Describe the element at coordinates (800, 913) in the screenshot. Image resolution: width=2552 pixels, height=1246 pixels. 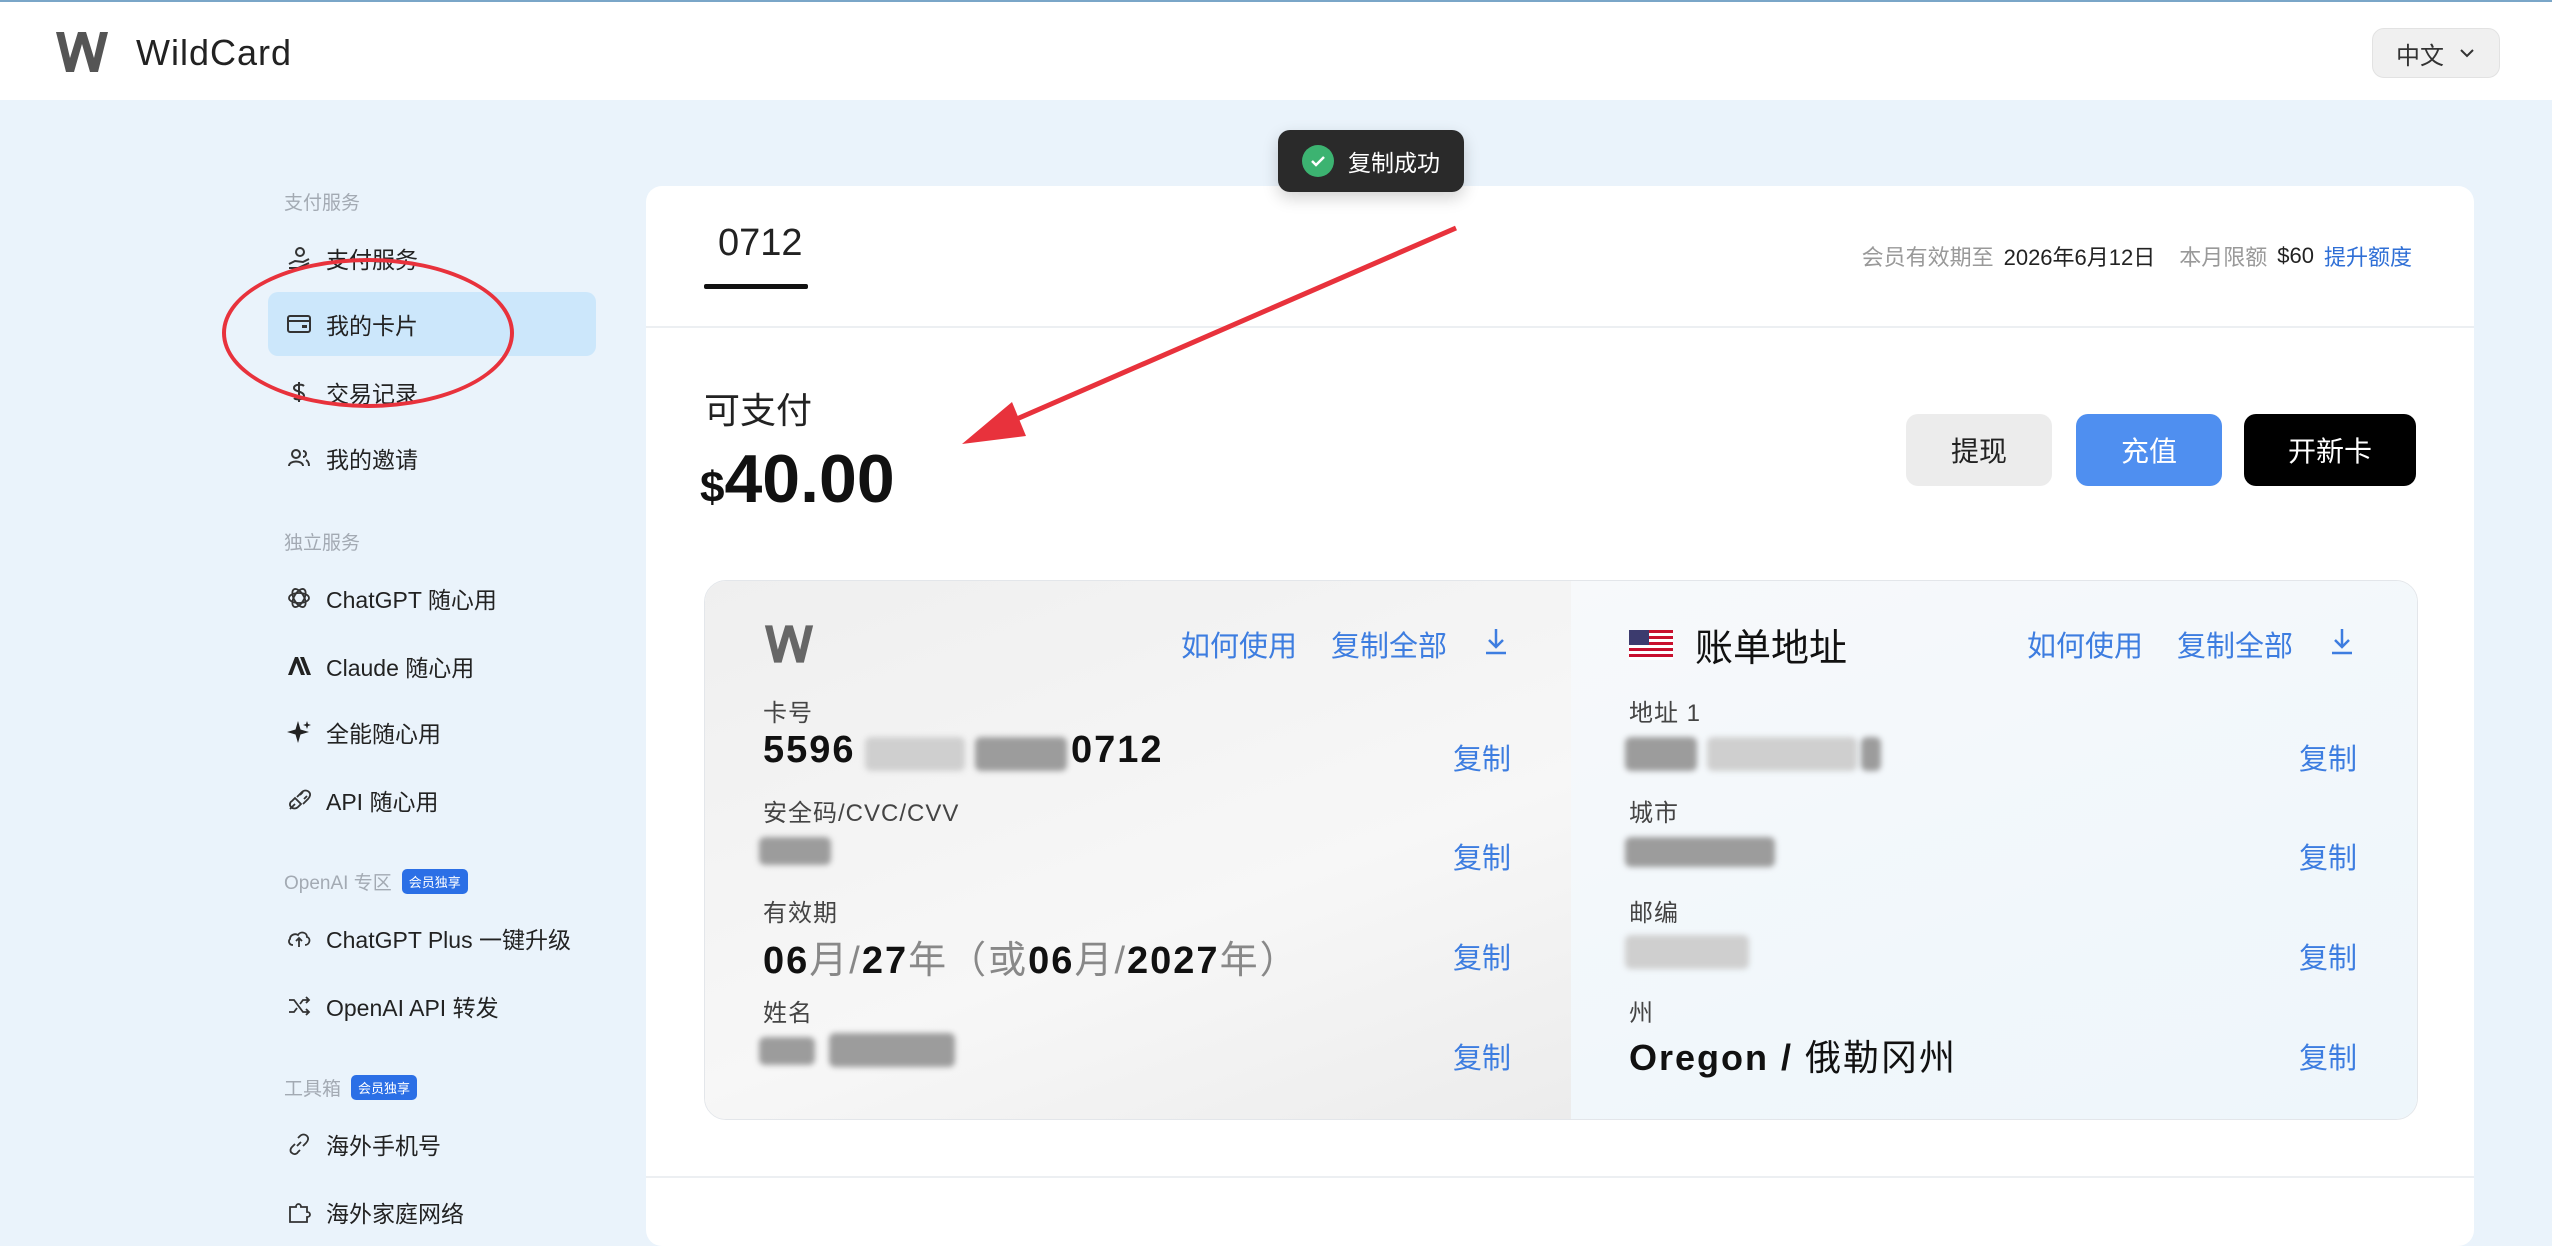
I see `expiry-label: 有效期` at that location.